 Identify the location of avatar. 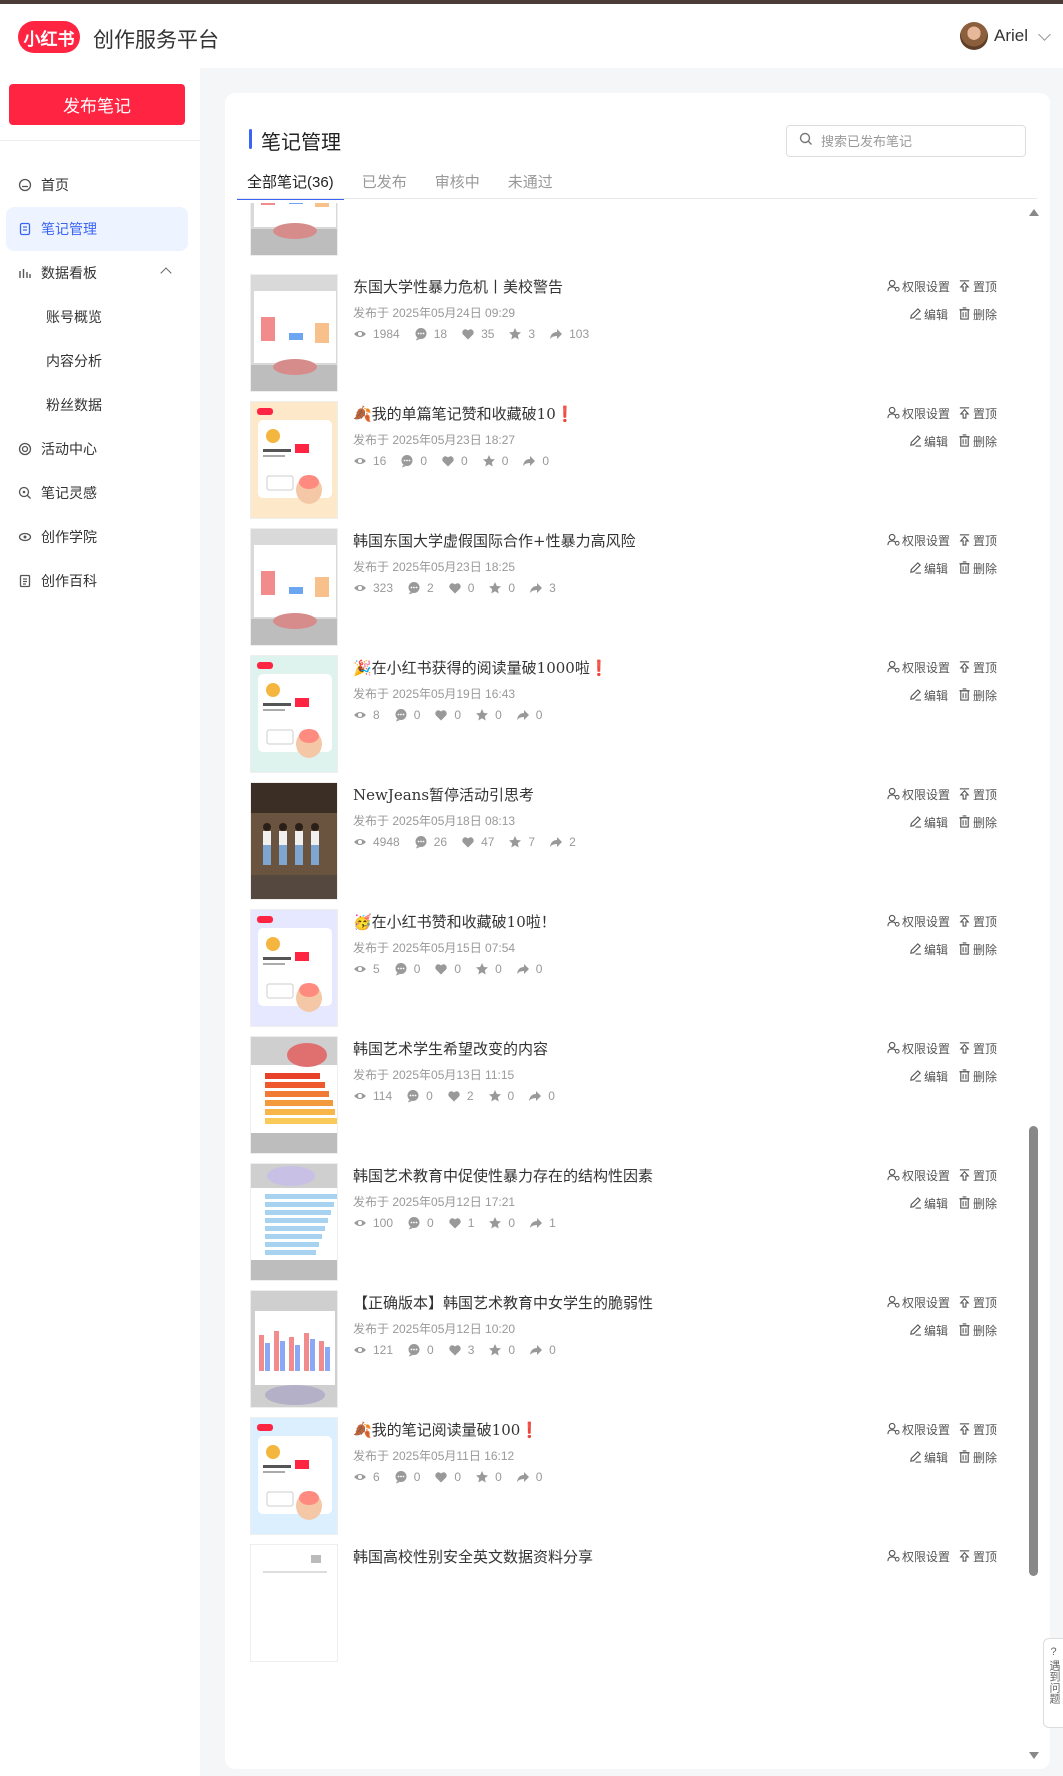
(973, 36).